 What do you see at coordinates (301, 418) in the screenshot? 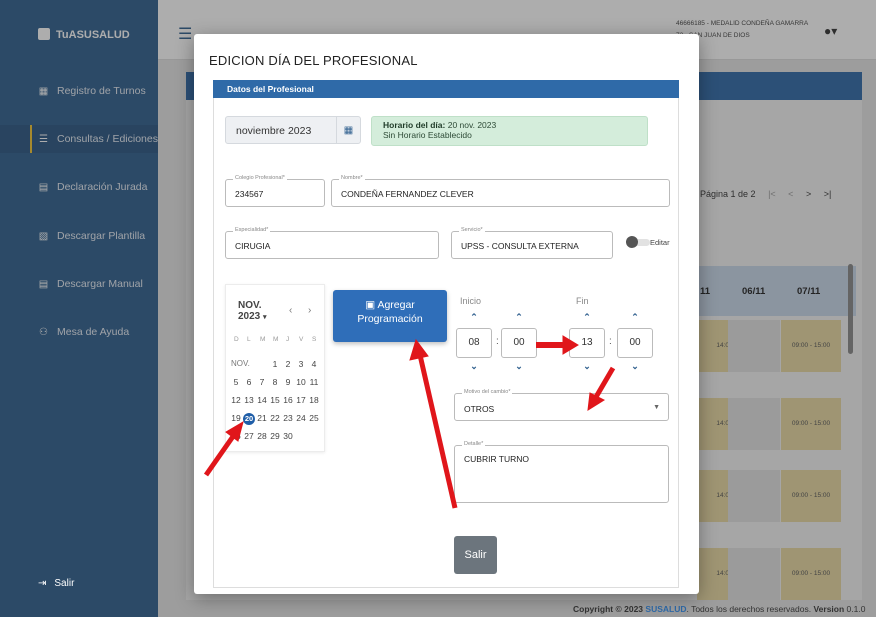
I see `calendar-day: 24` at bounding box center [301, 418].